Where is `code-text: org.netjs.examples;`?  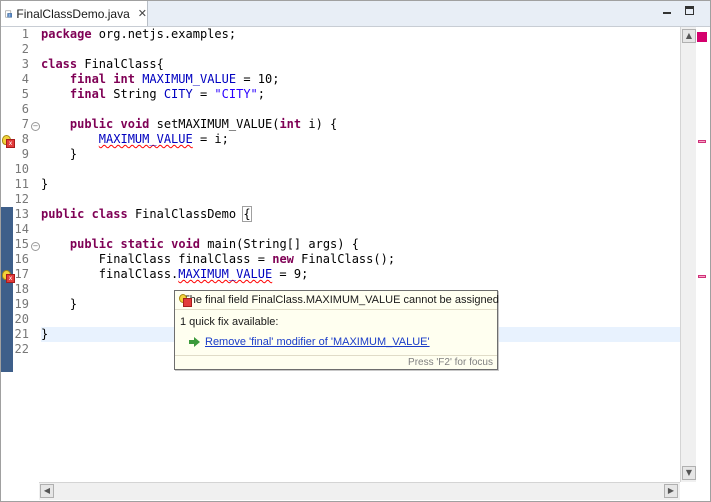
code-text: org.netjs.examples; is located at coordinates (164, 34).